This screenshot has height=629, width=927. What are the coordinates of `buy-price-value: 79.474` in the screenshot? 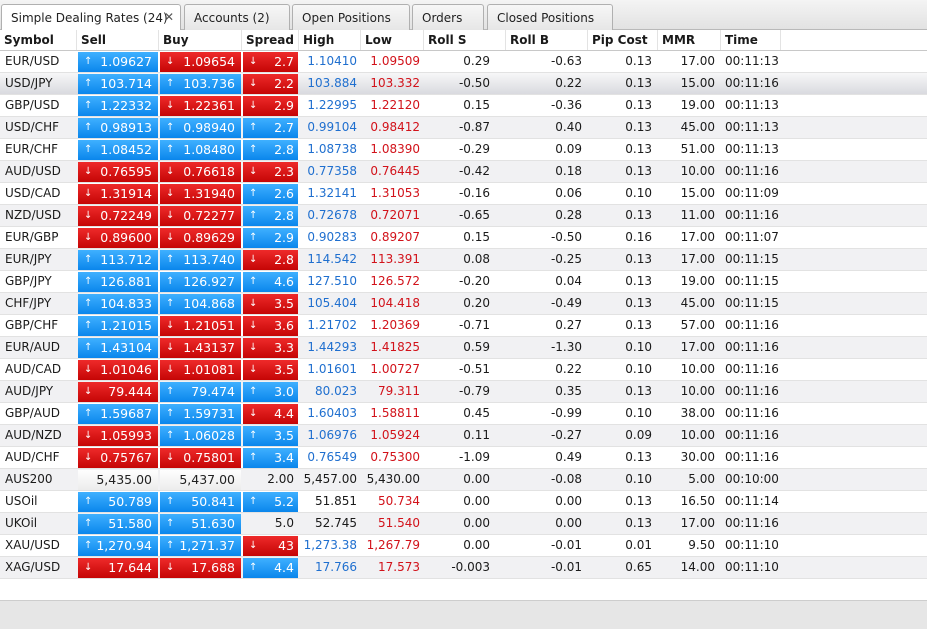 It's located at (213, 391).